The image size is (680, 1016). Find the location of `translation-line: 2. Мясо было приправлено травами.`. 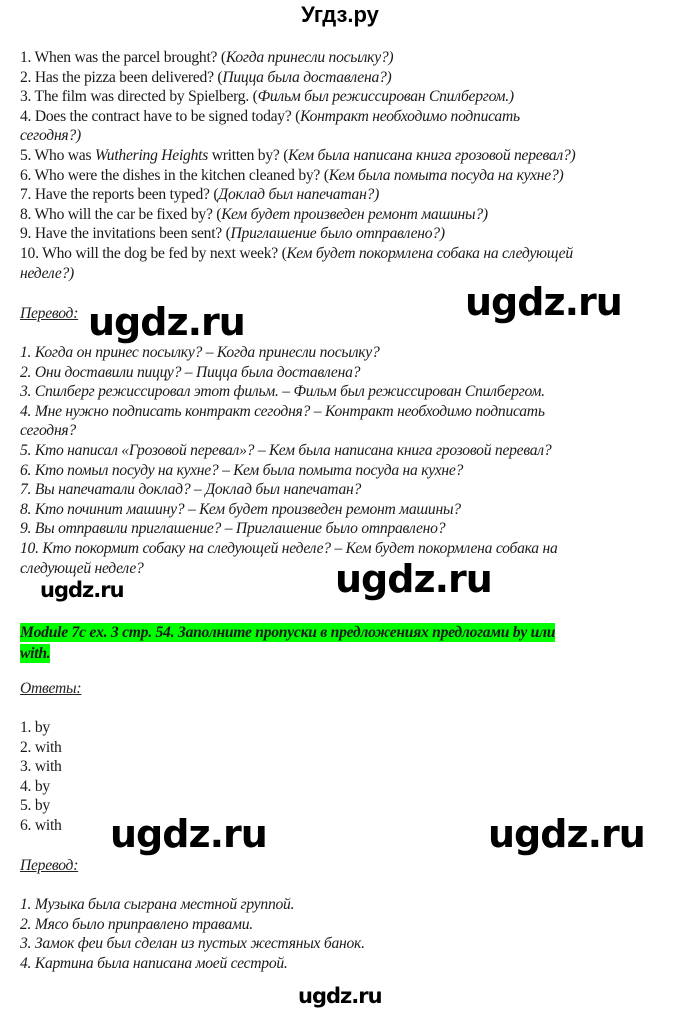

translation-line: 2. Мясо было приправлено травами. is located at coordinates (136, 924).